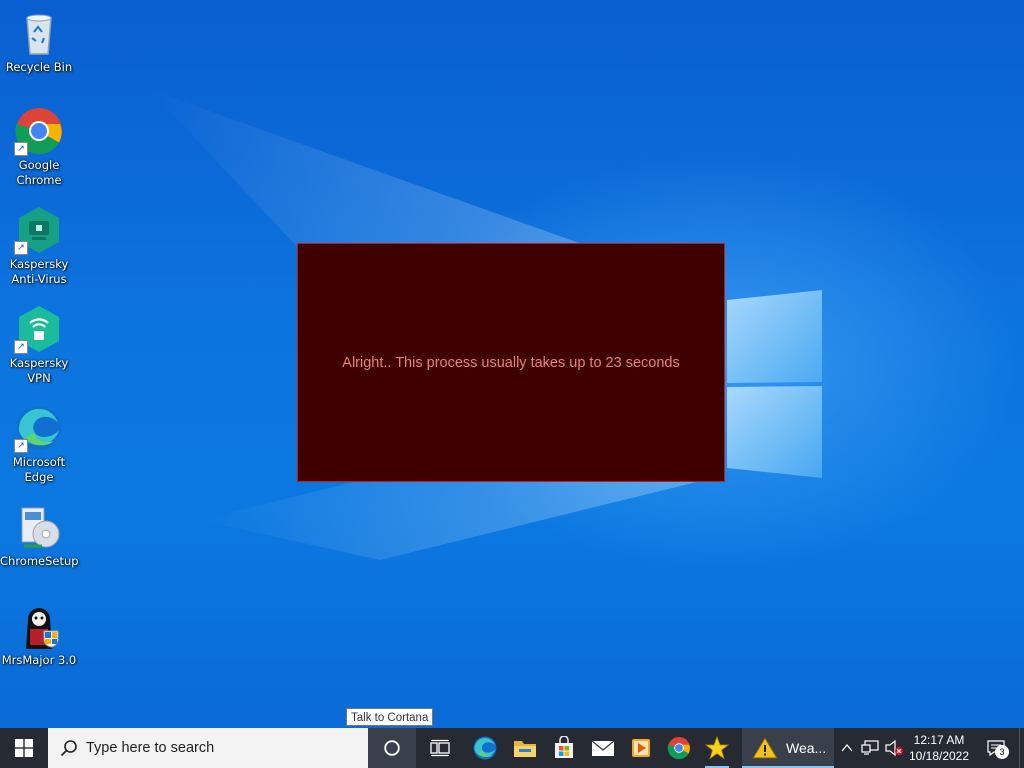 The image size is (1024, 768). What do you see at coordinates (765, 748) in the screenshot?
I see `warning-icon` at bounding box center [765, 748].